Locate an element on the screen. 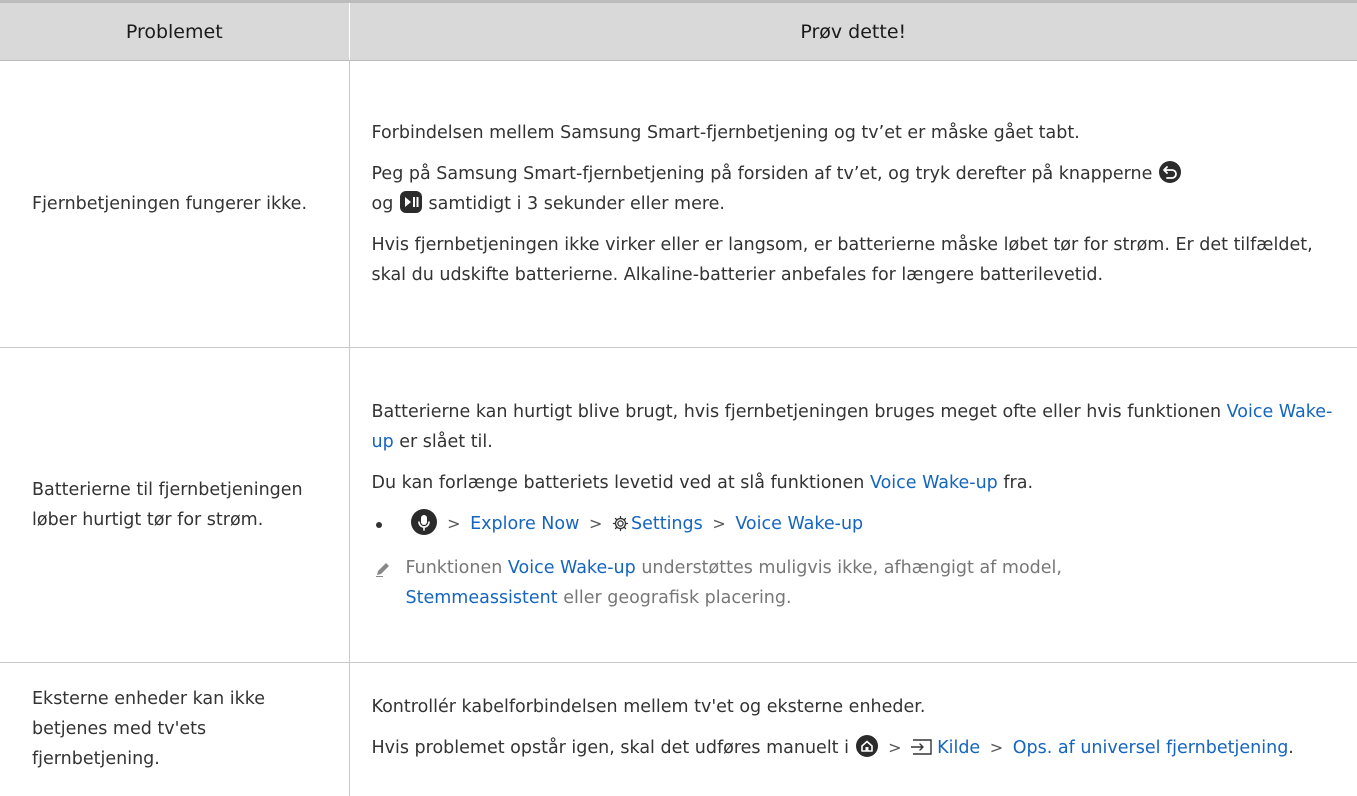  kilde-link: Kilde is located at coordinates (958, 748).